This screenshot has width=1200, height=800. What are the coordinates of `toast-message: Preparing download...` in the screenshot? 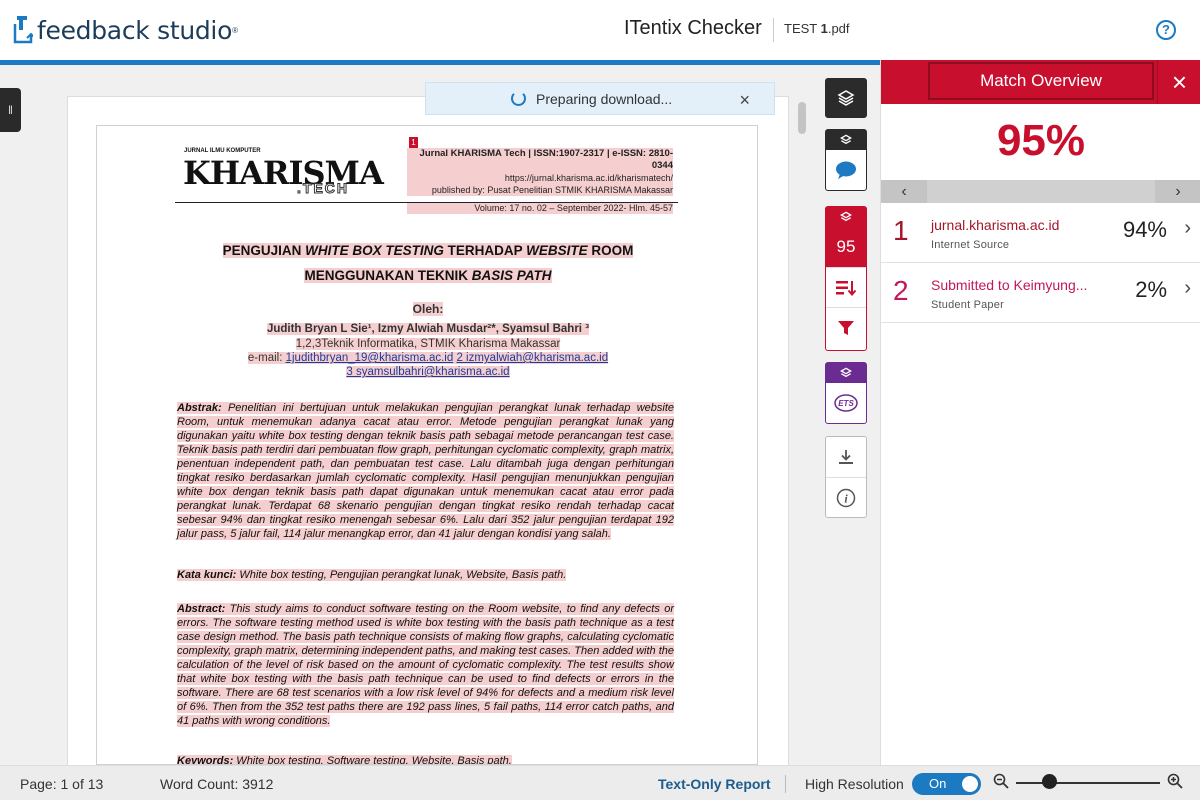 It's located at (604, 98).